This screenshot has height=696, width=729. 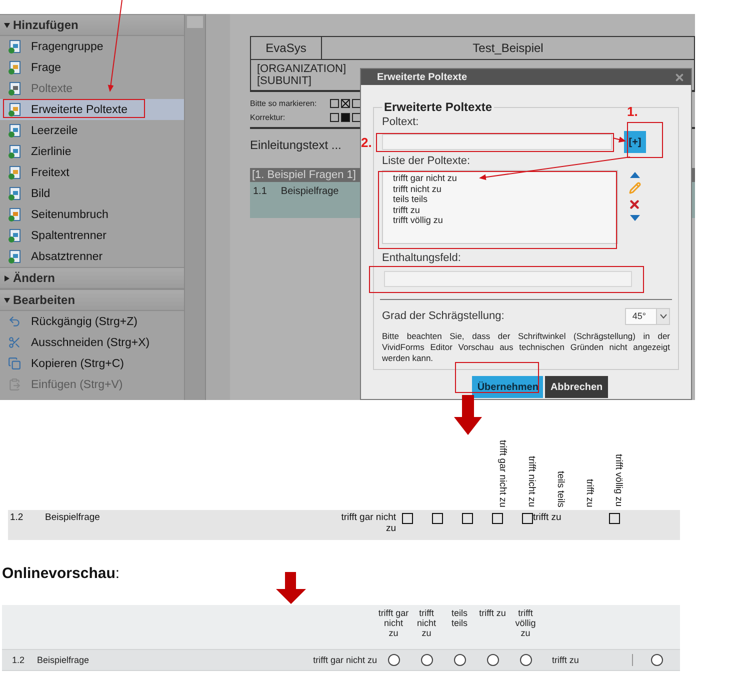 What do you see at coordinates (92, 151) in the screenshot?
I see `menu-item: Zierlinie` at bounding box center [92, 151].